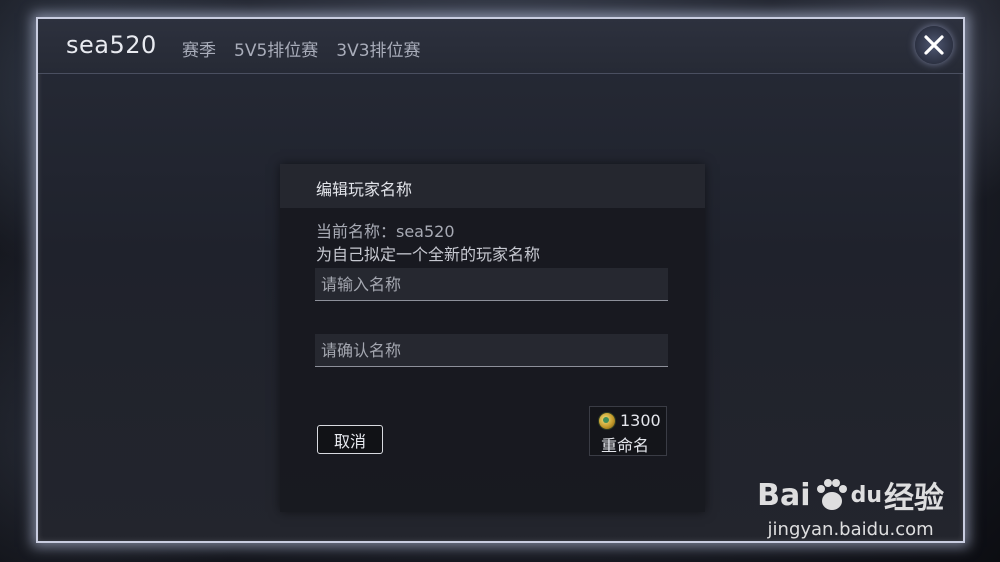  Describe the element at coordinates (111, 45) in the screenshot. I see `player-name: sea520` at that location.